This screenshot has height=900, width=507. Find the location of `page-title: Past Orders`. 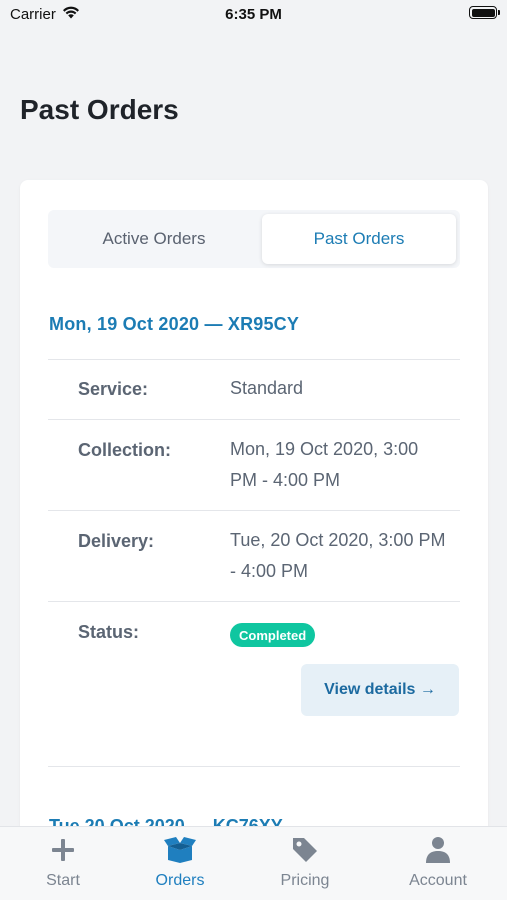

page-title: Past Orders is located at coordinates (99, 109).